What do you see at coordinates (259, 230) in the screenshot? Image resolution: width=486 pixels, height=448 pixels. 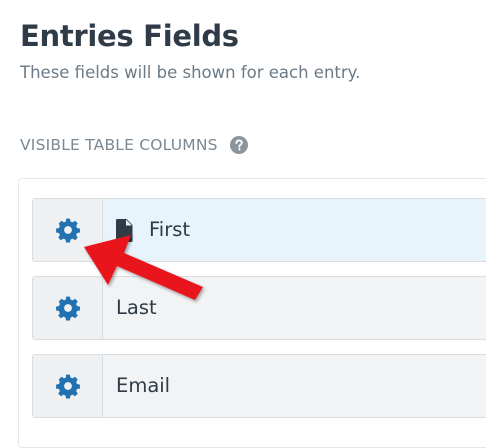 I see `field-row-first: First` at bounding box center [259, 230].